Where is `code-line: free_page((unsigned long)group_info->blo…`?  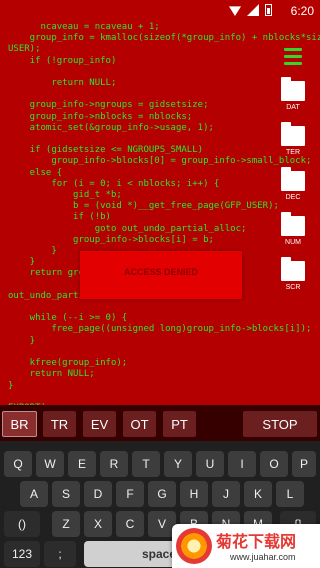
code-line: free_page((unsigned long)group_info->blo… is located at coordinates (160, 329).